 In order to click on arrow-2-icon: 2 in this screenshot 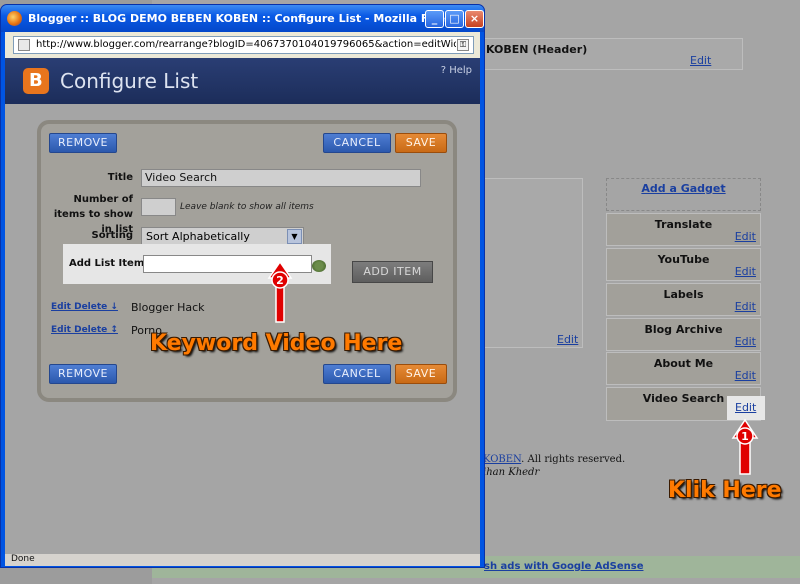, I will do `click(280, 291)`.